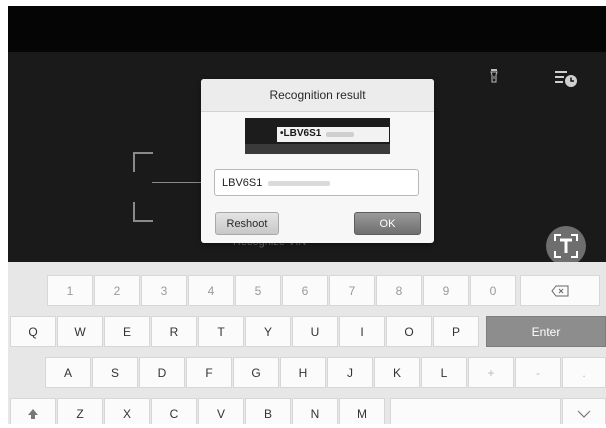 The image size is (606, 428). I want to click on hide-keyboard-icon, so click(584, 414).